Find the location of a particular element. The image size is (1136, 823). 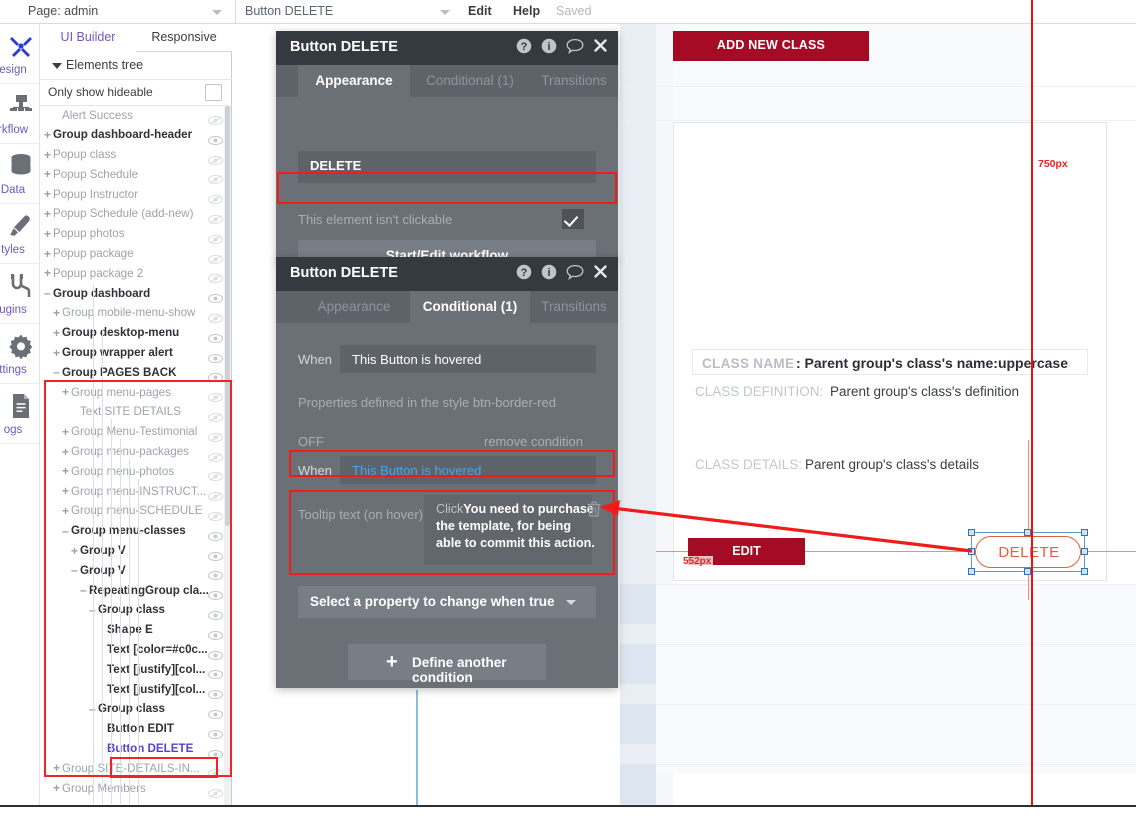

tree-item: – Group dashboard is located at coordinates (136, 294).